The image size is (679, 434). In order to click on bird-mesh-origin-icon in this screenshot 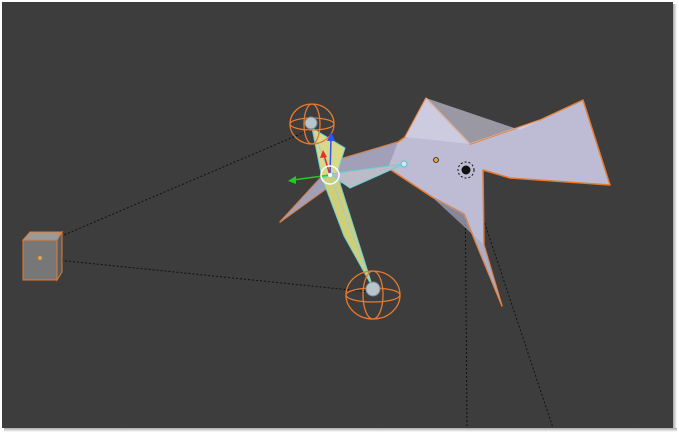, I will do `click(436, 160)`.